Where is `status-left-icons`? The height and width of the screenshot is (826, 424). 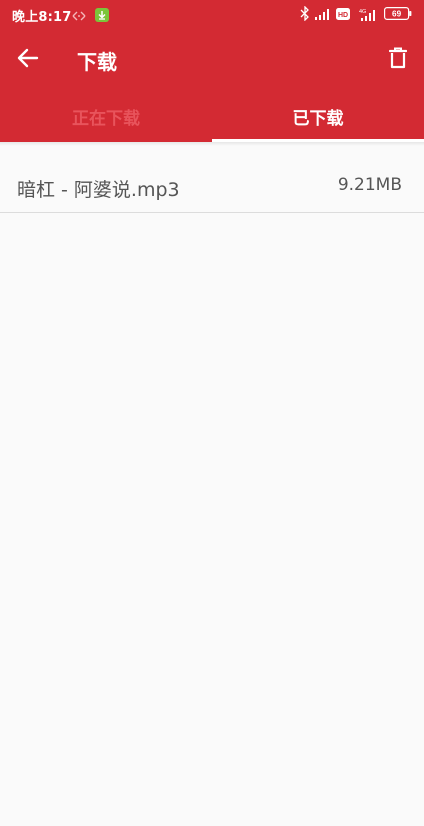
status-left-icons is located at coordinates (90, 16).